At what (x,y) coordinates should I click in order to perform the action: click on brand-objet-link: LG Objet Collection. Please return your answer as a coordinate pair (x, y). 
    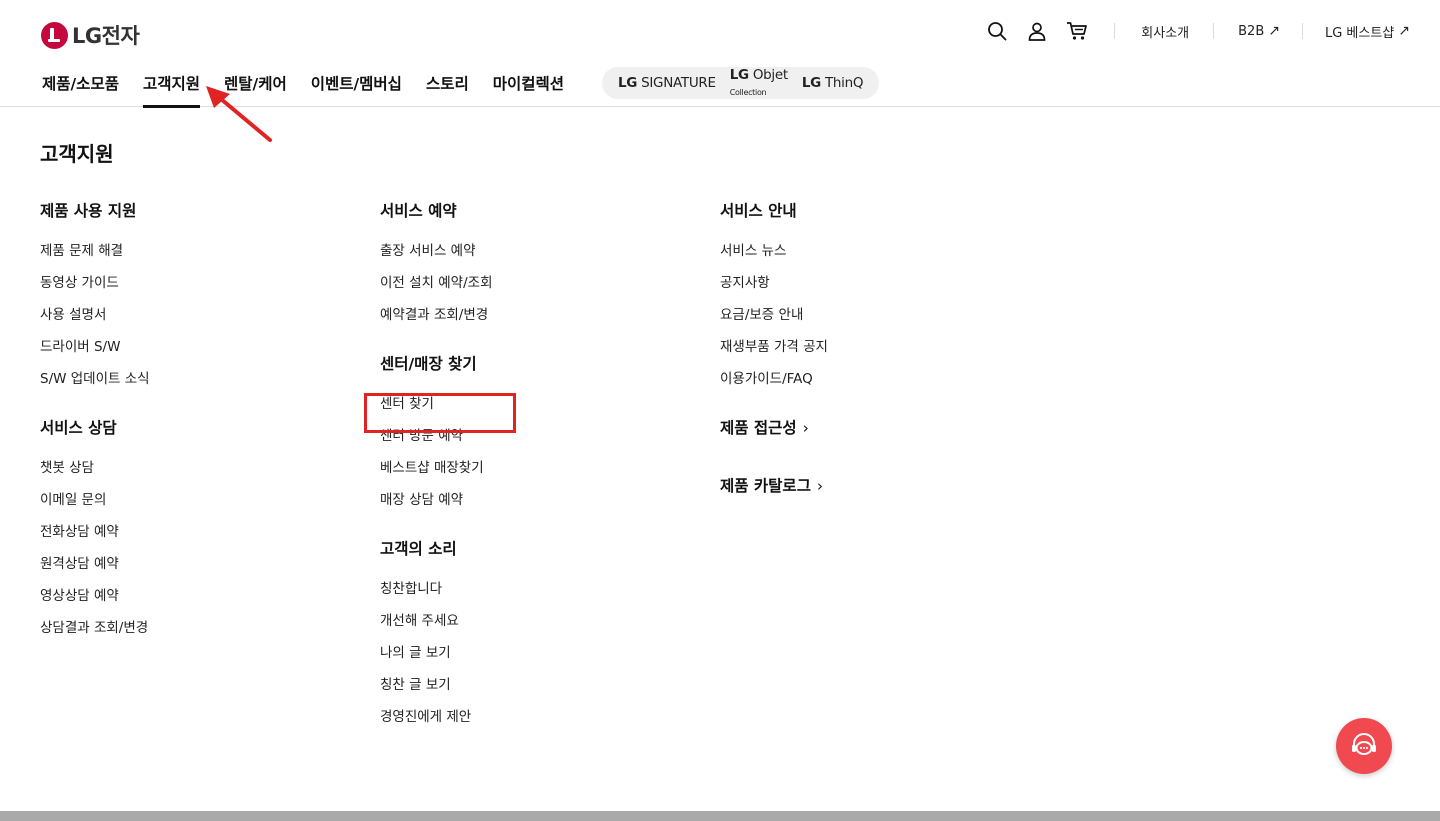
    Looking at the image, I should click on (759, 83).